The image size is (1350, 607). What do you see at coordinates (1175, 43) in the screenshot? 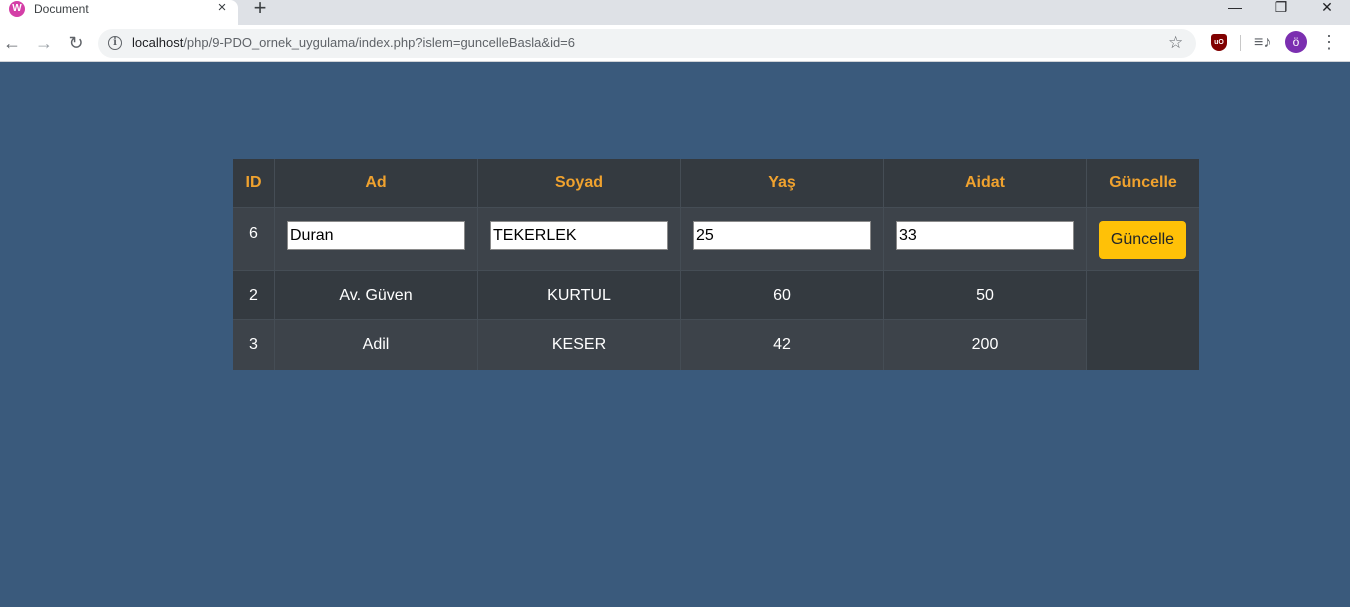
I see `bookmark-star-icon: ☆` at bounding box center [1175, 43].